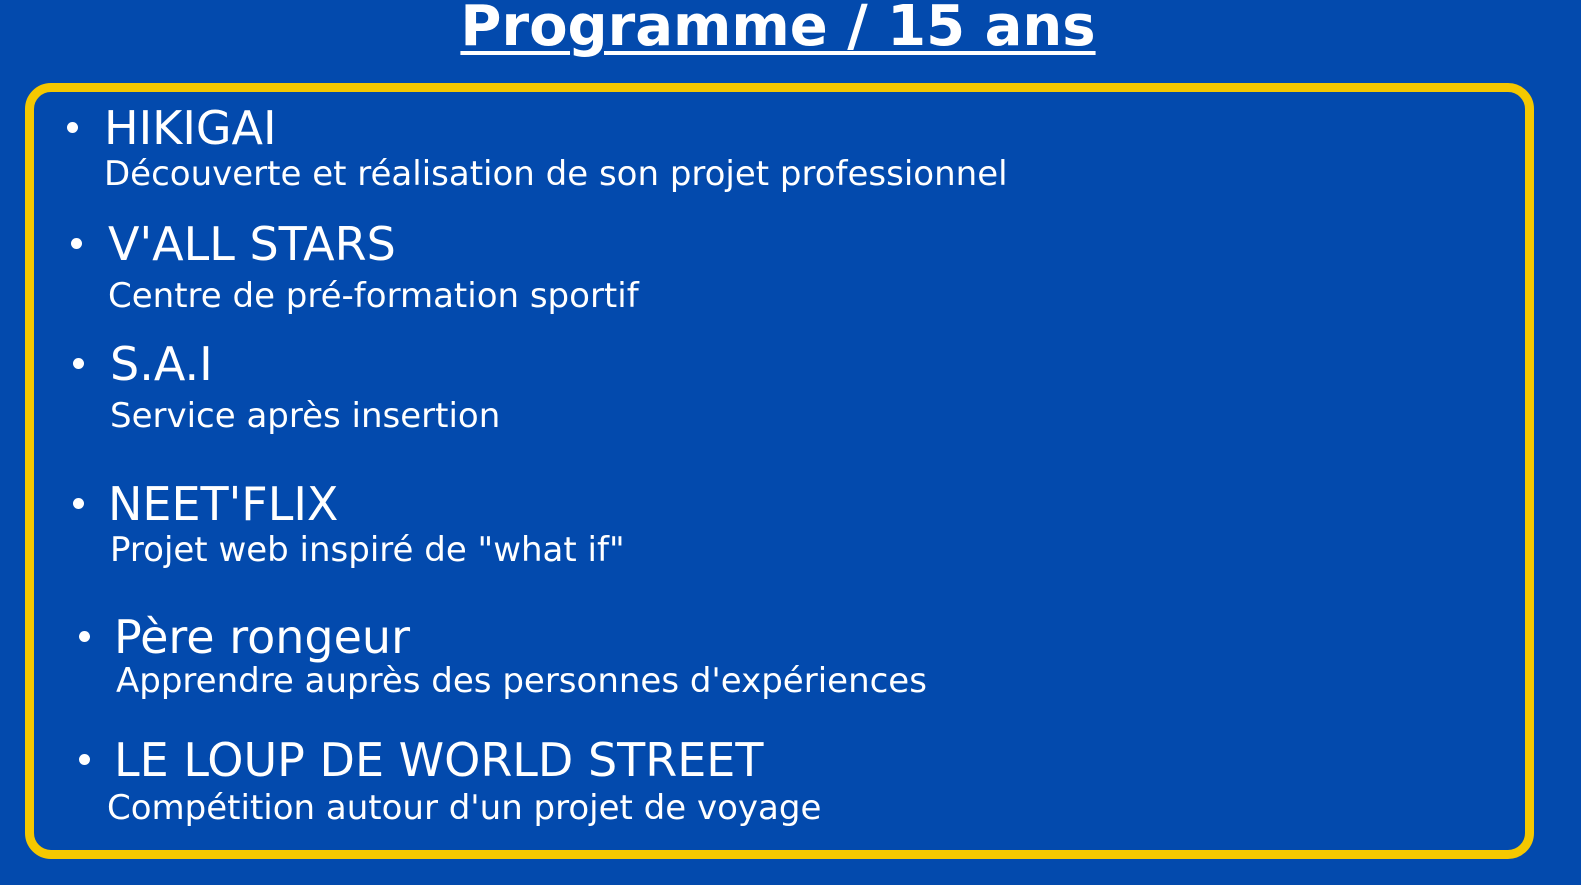  What do you see at coordinates (262, 637) in the screenshot?
I see `item-title: Père rongeur` at bounding box center [262, 637].